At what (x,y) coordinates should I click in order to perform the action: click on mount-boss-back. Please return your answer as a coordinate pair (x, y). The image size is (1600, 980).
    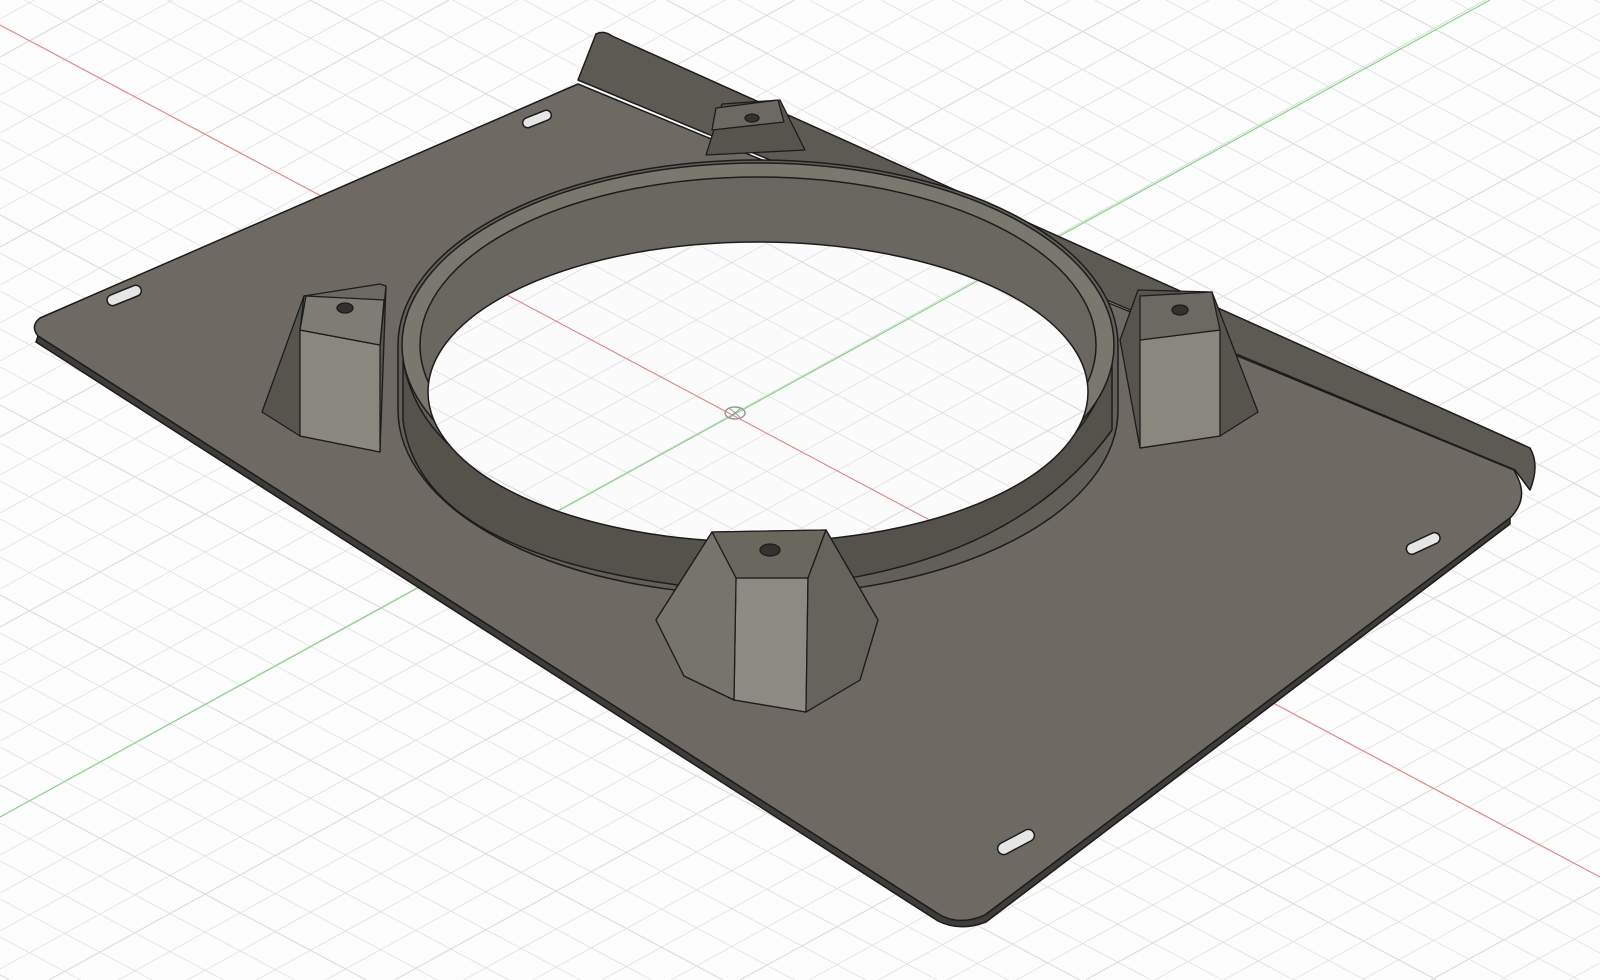
    Looking at the image, I should click on (755, 127).